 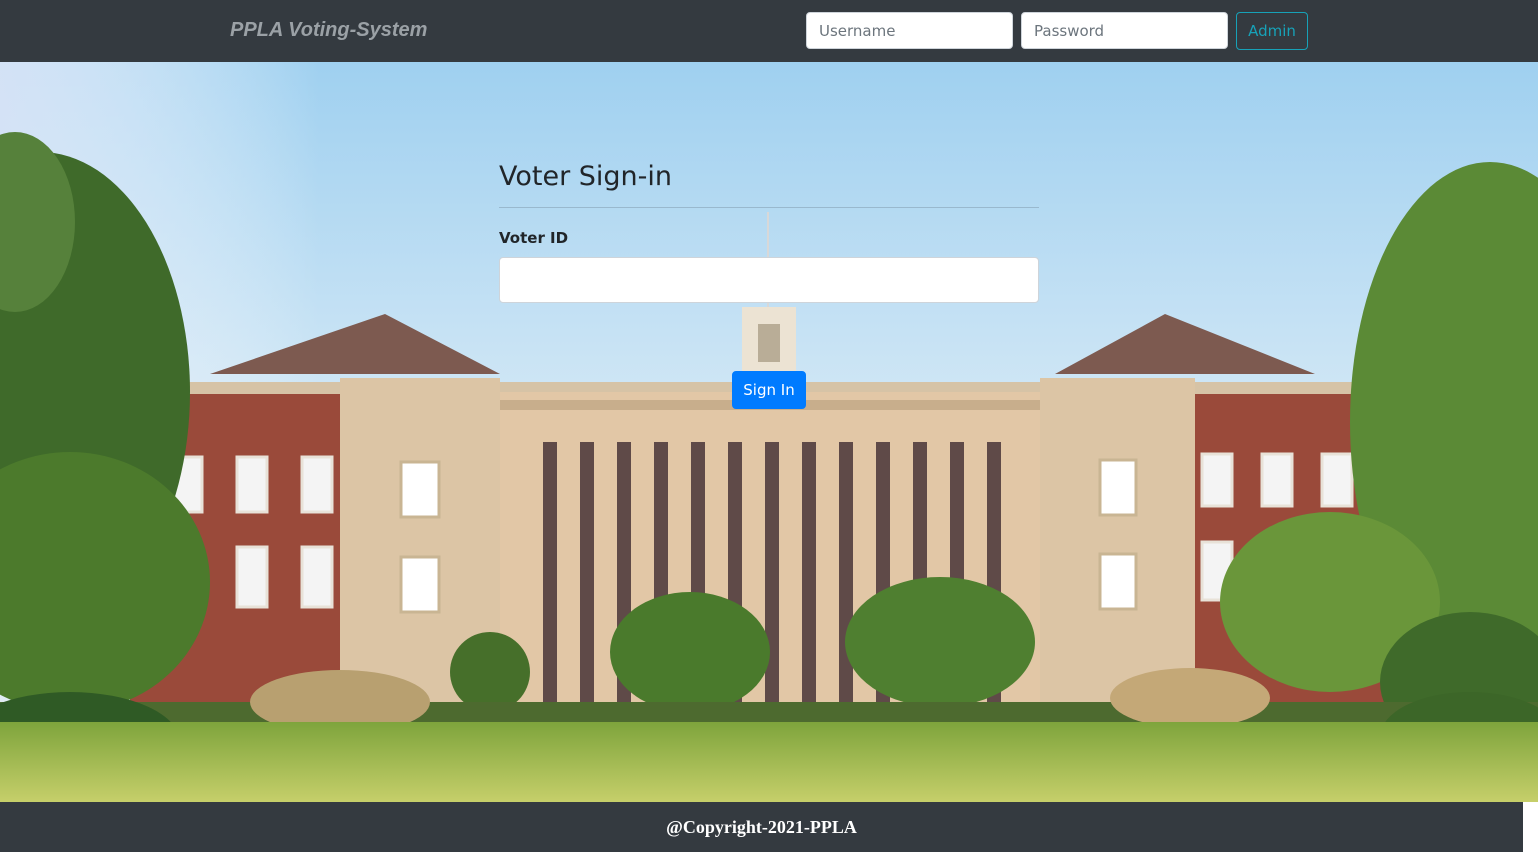 What do you see at coordinates (769, 31) in the screenshot?
I see `top-navbar: PPLA Voting-System Admin` at bounding box center [769, 31].